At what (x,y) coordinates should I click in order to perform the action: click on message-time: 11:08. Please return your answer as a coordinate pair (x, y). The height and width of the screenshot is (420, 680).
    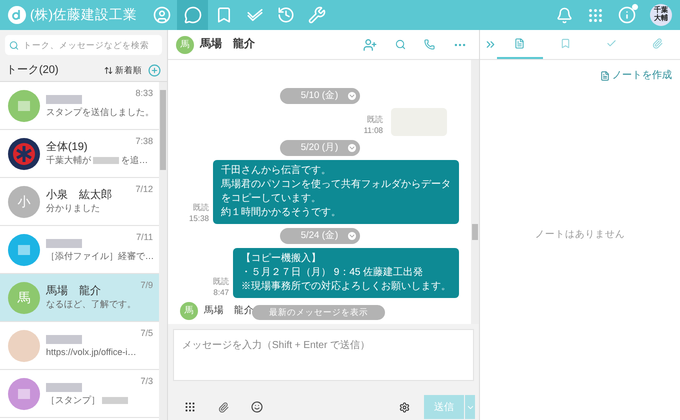
    Looking at the image, I should click on (373, 130).